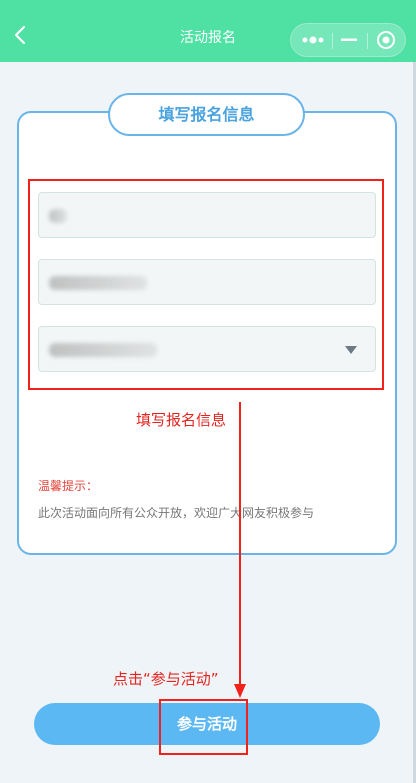 The width and height of the screenshot is (416, 783). Describe the element at coordinates (207, 282) in the screenshot. I see `phone-input` at that location.